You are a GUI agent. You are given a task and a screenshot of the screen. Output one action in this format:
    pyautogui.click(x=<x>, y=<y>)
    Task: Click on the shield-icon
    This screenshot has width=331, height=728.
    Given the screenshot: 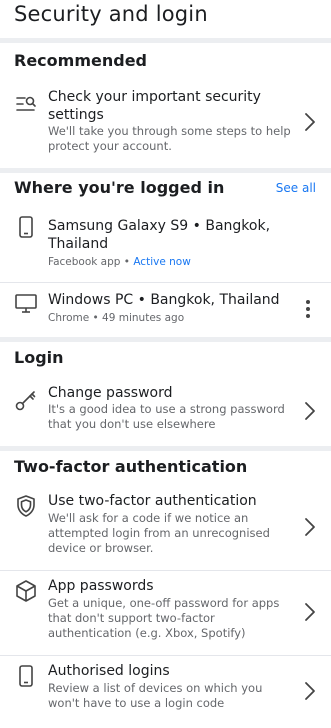 What is the action you would take?
    pyautogui.click(x=26, y=506)
    